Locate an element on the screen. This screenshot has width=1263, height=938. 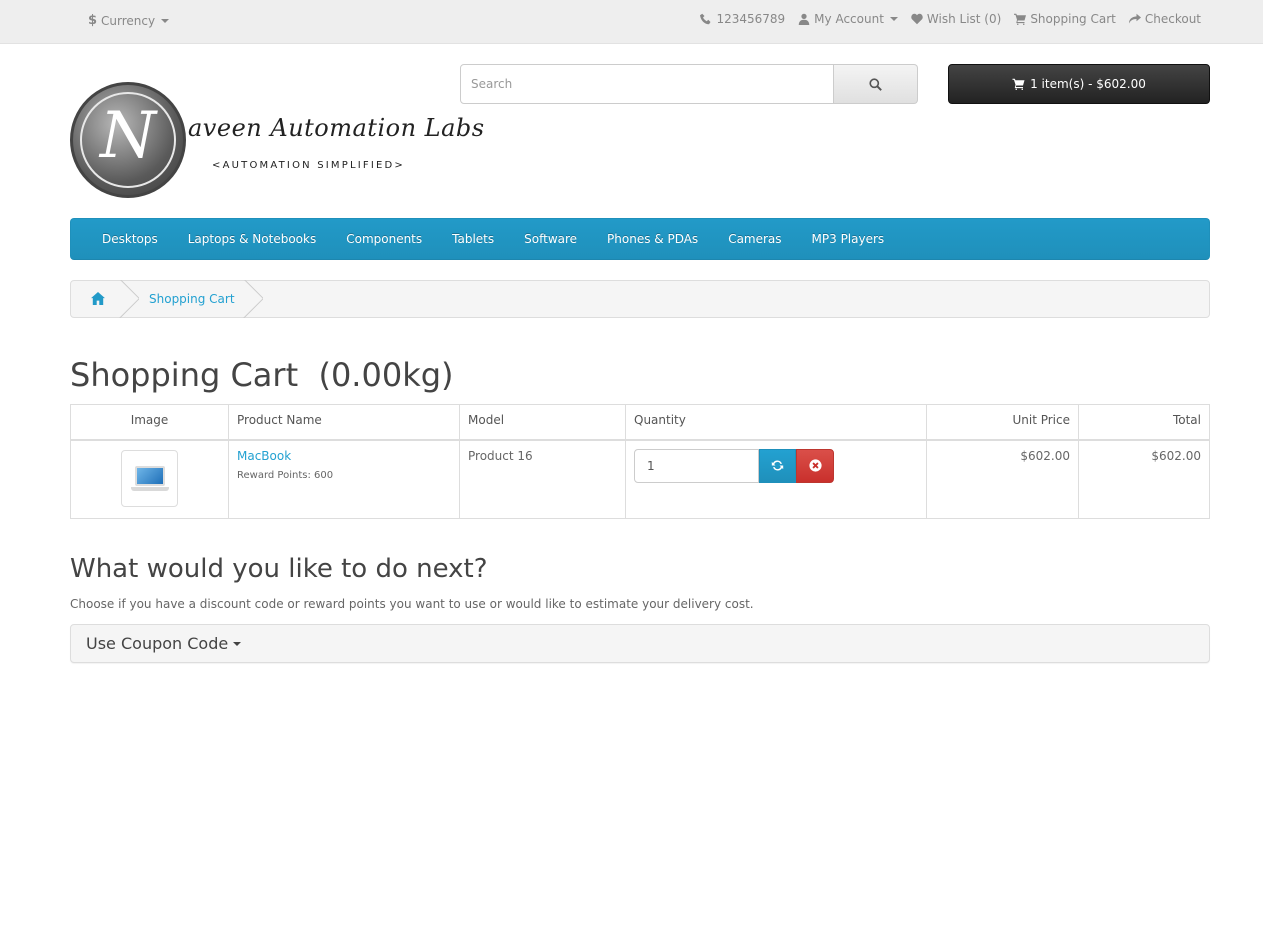
cart-total-label: 1 item(s) - $602.00 is located at coordinates (1088, 84).